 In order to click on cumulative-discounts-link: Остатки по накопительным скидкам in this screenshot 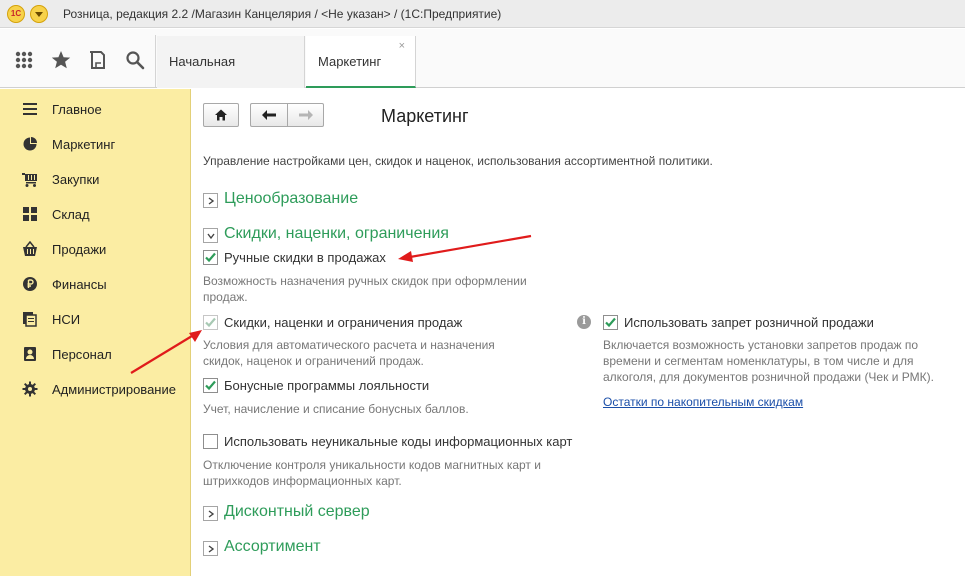, I will do `click(703, 402)`.